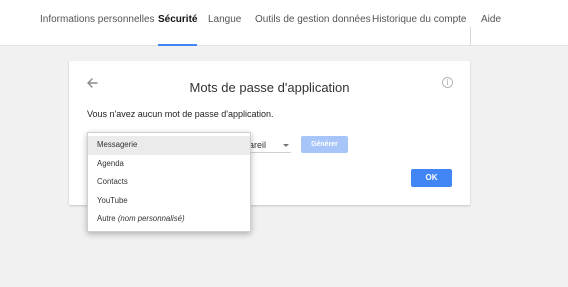 The height and width of the screenshot is (287, 568). What do you see at coordinates (224, 30) in the screenshot?
I see `tab-langue: Langue` at bounding box center [224, 30].